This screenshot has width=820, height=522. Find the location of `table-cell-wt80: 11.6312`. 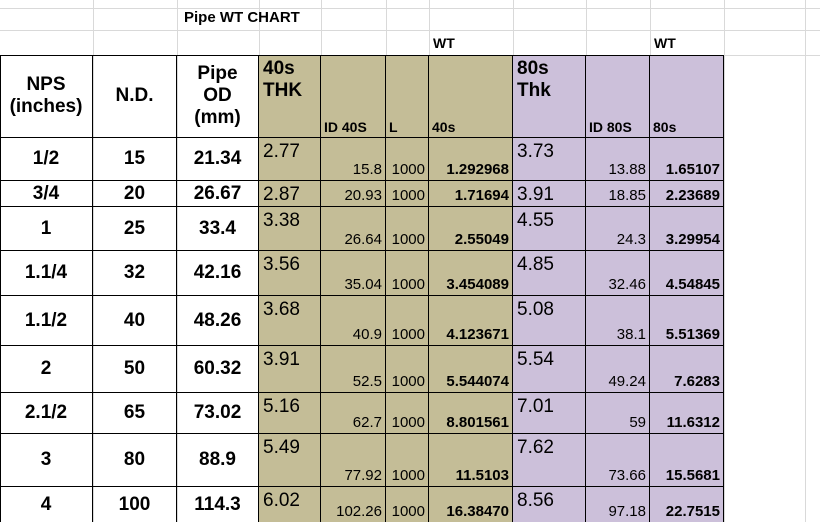

table-cell-wt80: 11.6312 is located at coordinates (687, 413).